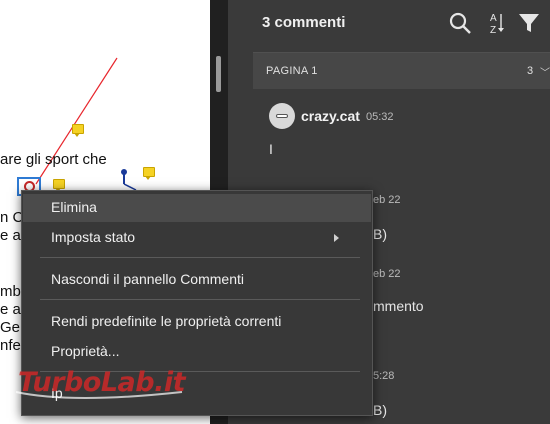 This screenshot has width=550, height=424. What do you see at coordinates (336, 238) in the screenshot?
I see `submenu-arrow-icon` at bounding box center [336, 238].